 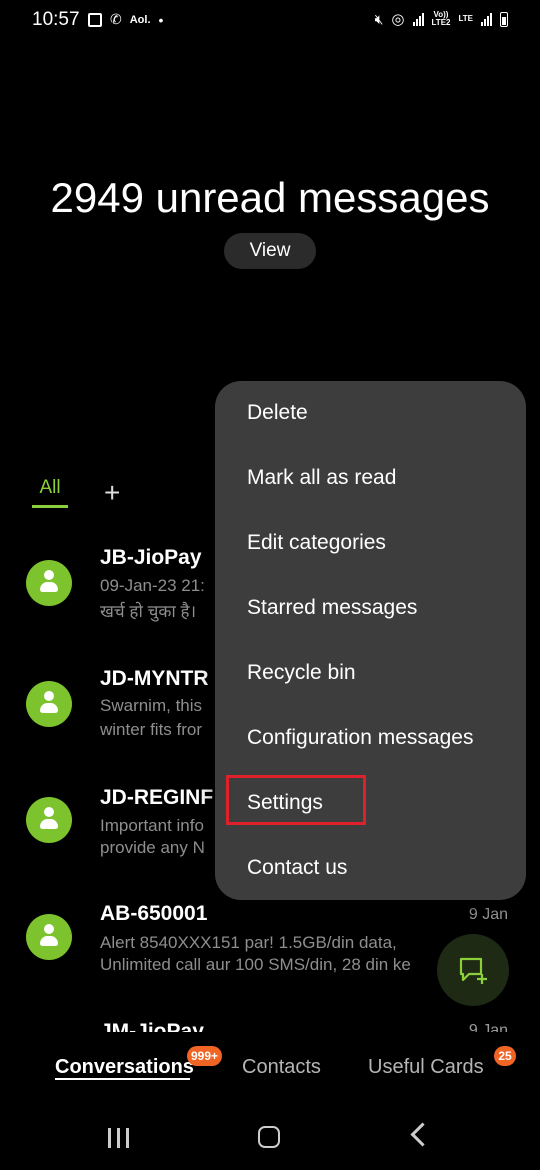 What do you see at coordinates (465, 18) in the screenshot?
I see `lte-label: LTE` at bounding box center [465, 18].